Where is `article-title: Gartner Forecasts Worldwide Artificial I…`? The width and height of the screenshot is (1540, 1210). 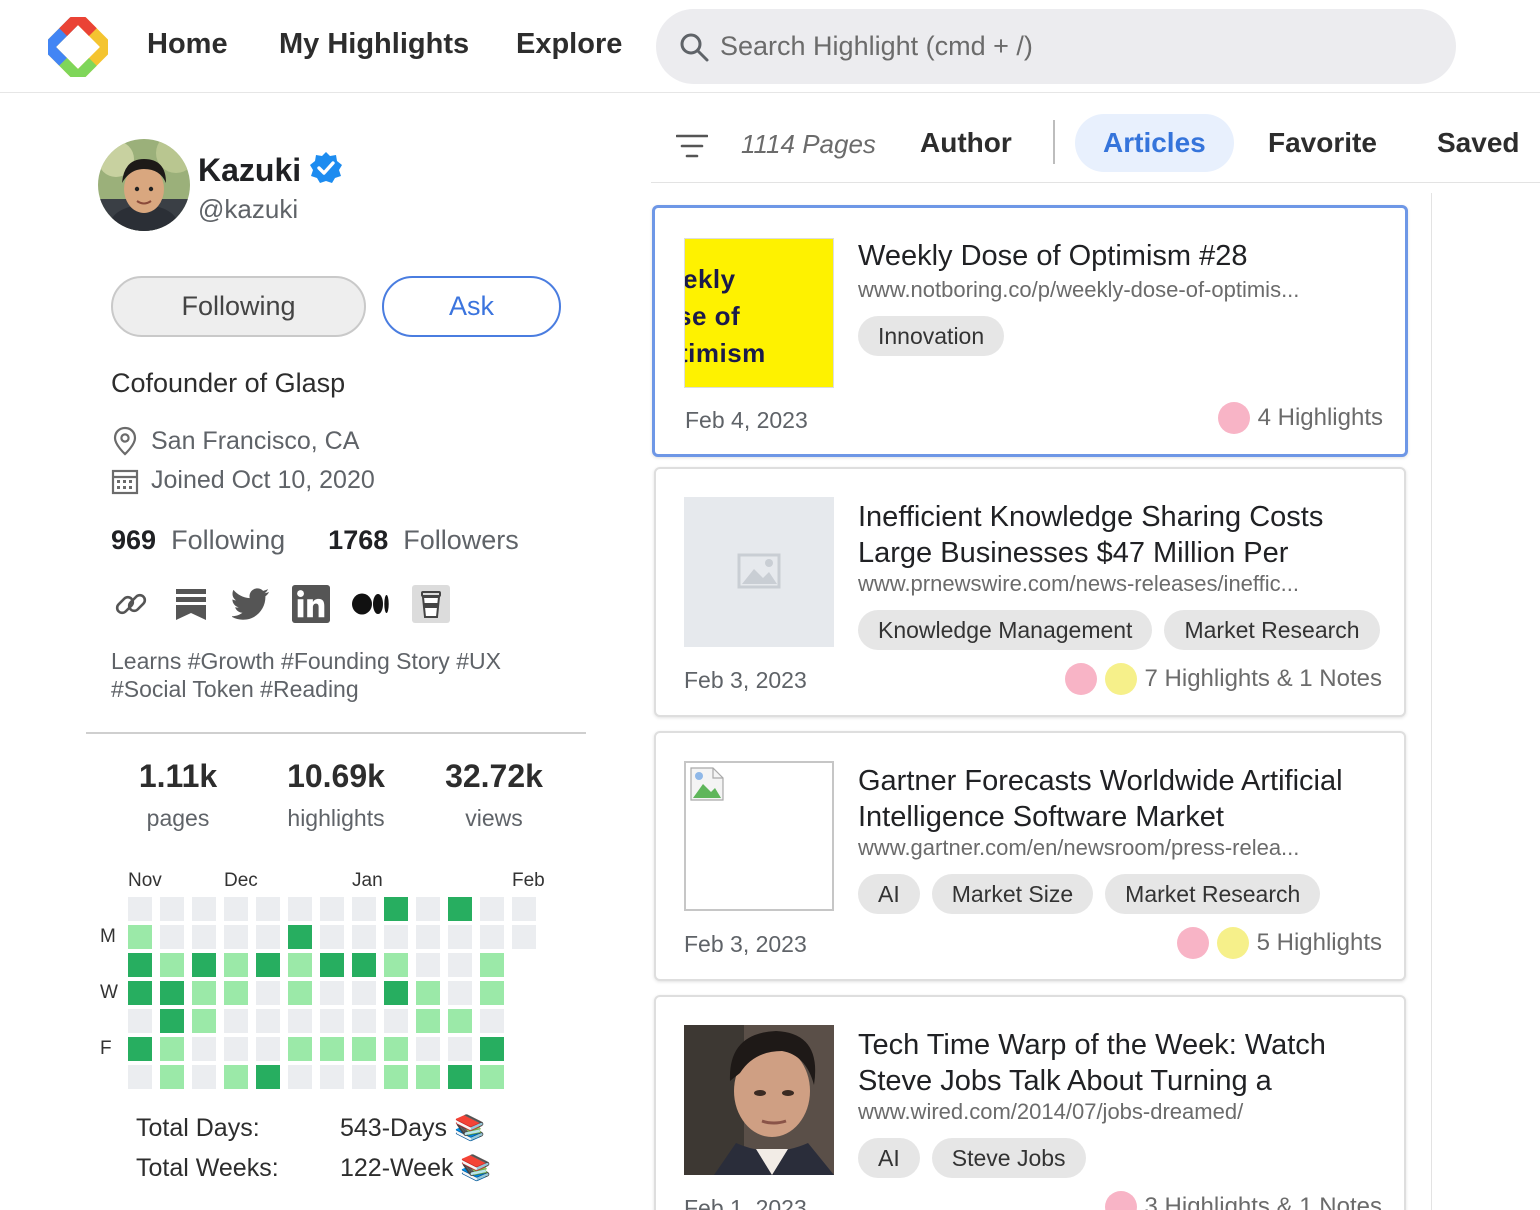 article-title: Gartner Forecasts Worldwide Artificial I… is located at coordinates (1118, 799).